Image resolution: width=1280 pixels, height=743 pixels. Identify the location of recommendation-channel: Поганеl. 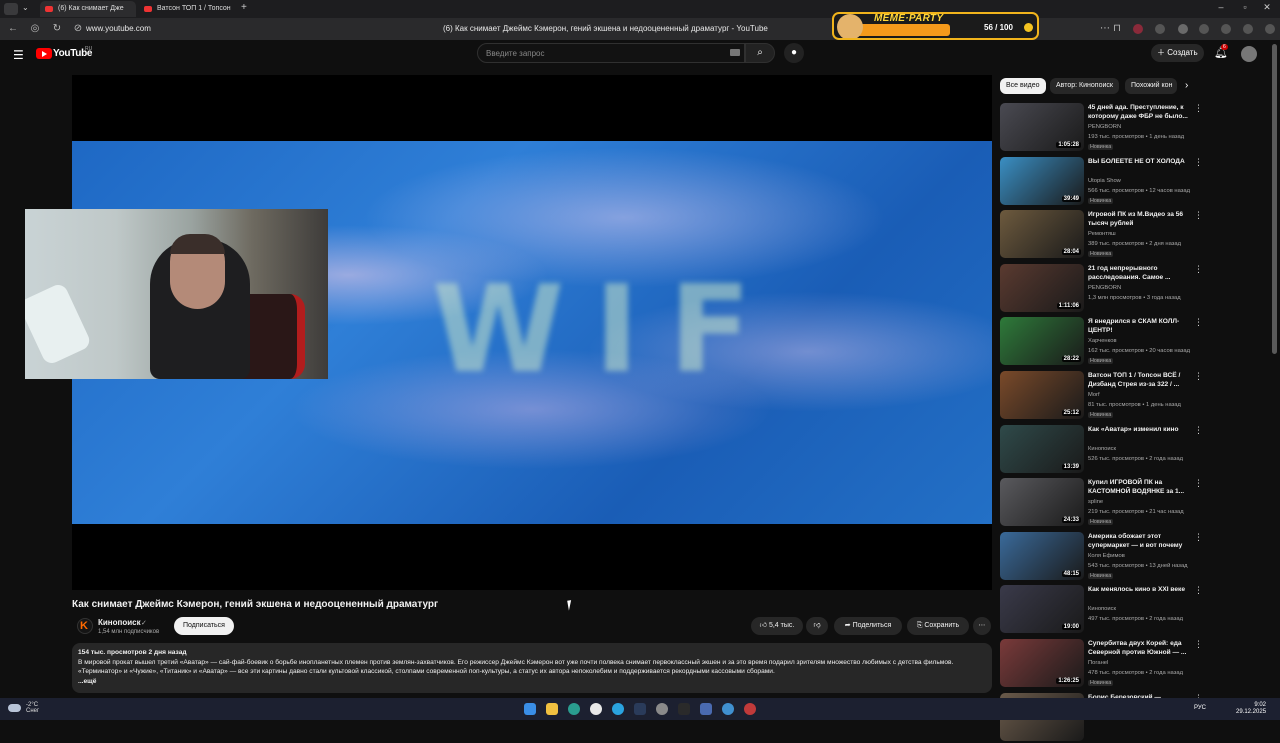
(1098, 663).